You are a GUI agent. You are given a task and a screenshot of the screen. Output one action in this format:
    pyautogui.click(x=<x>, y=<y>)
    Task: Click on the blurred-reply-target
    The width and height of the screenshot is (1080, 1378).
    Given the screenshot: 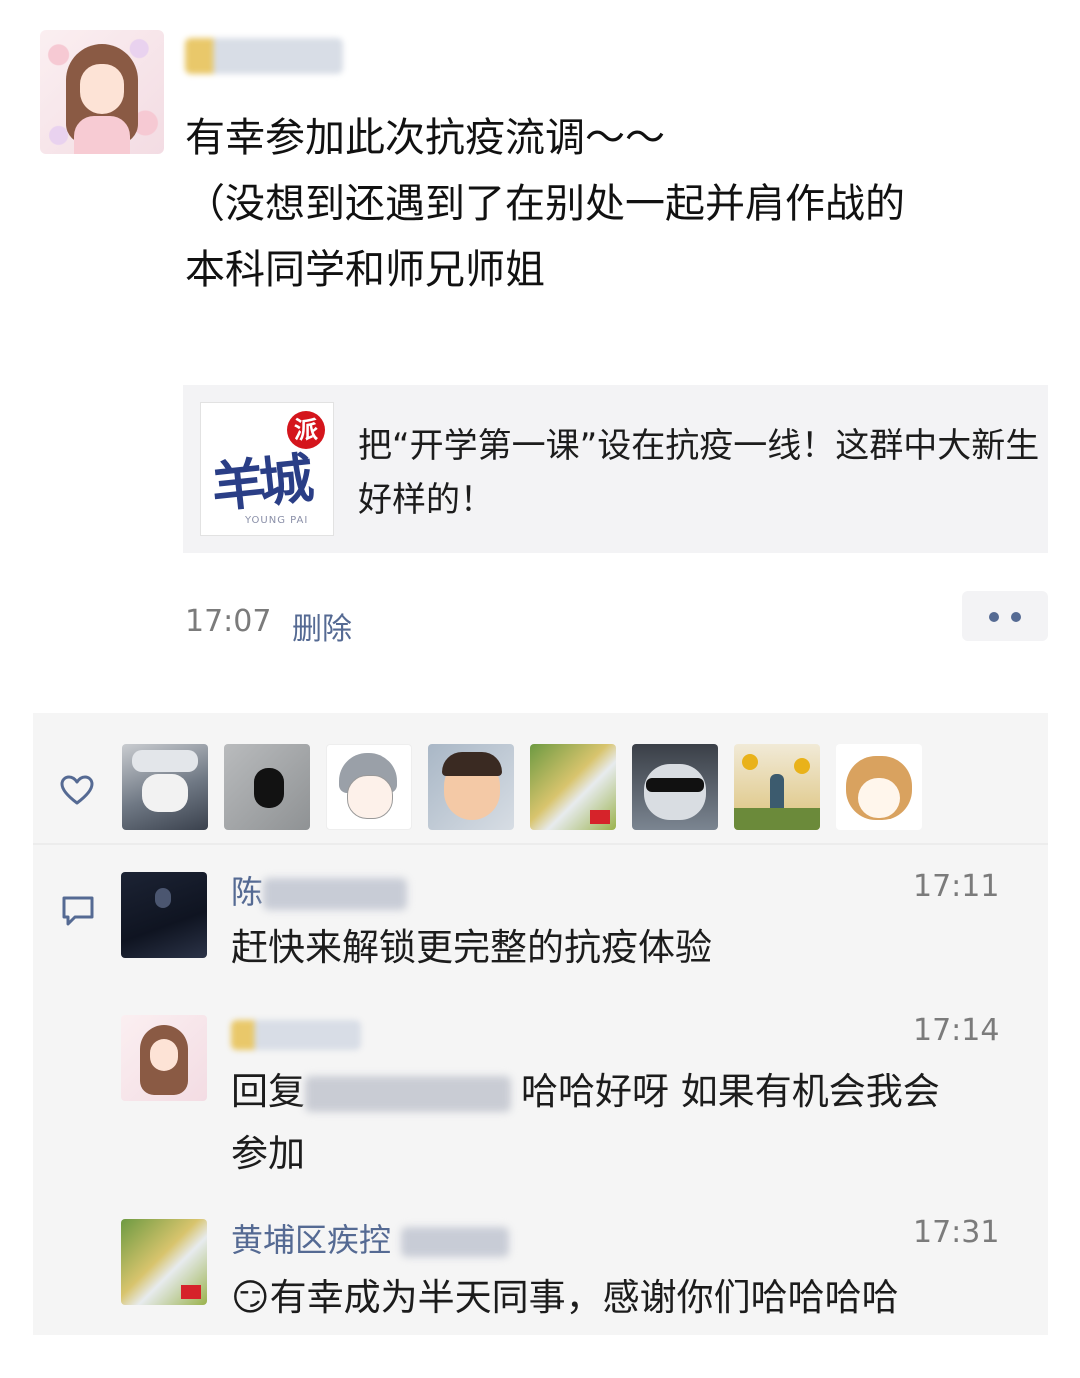 What is the action you would take?
    pyautogui.click(x=408, y=1093)
    